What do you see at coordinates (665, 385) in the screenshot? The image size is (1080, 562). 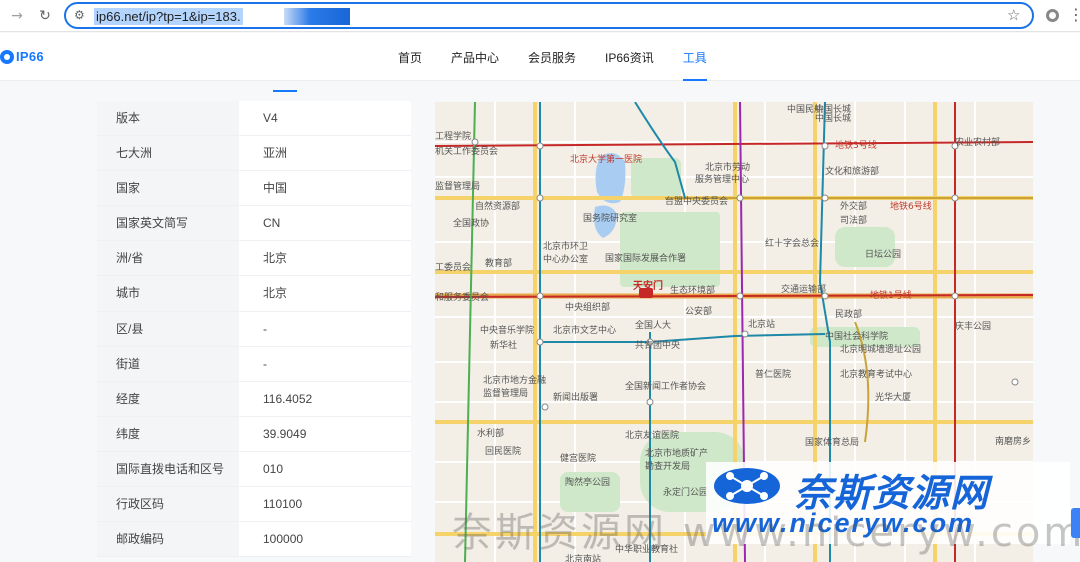 I see `map-label: 全国新闻工作者协会` at bounding box center [665, 385].